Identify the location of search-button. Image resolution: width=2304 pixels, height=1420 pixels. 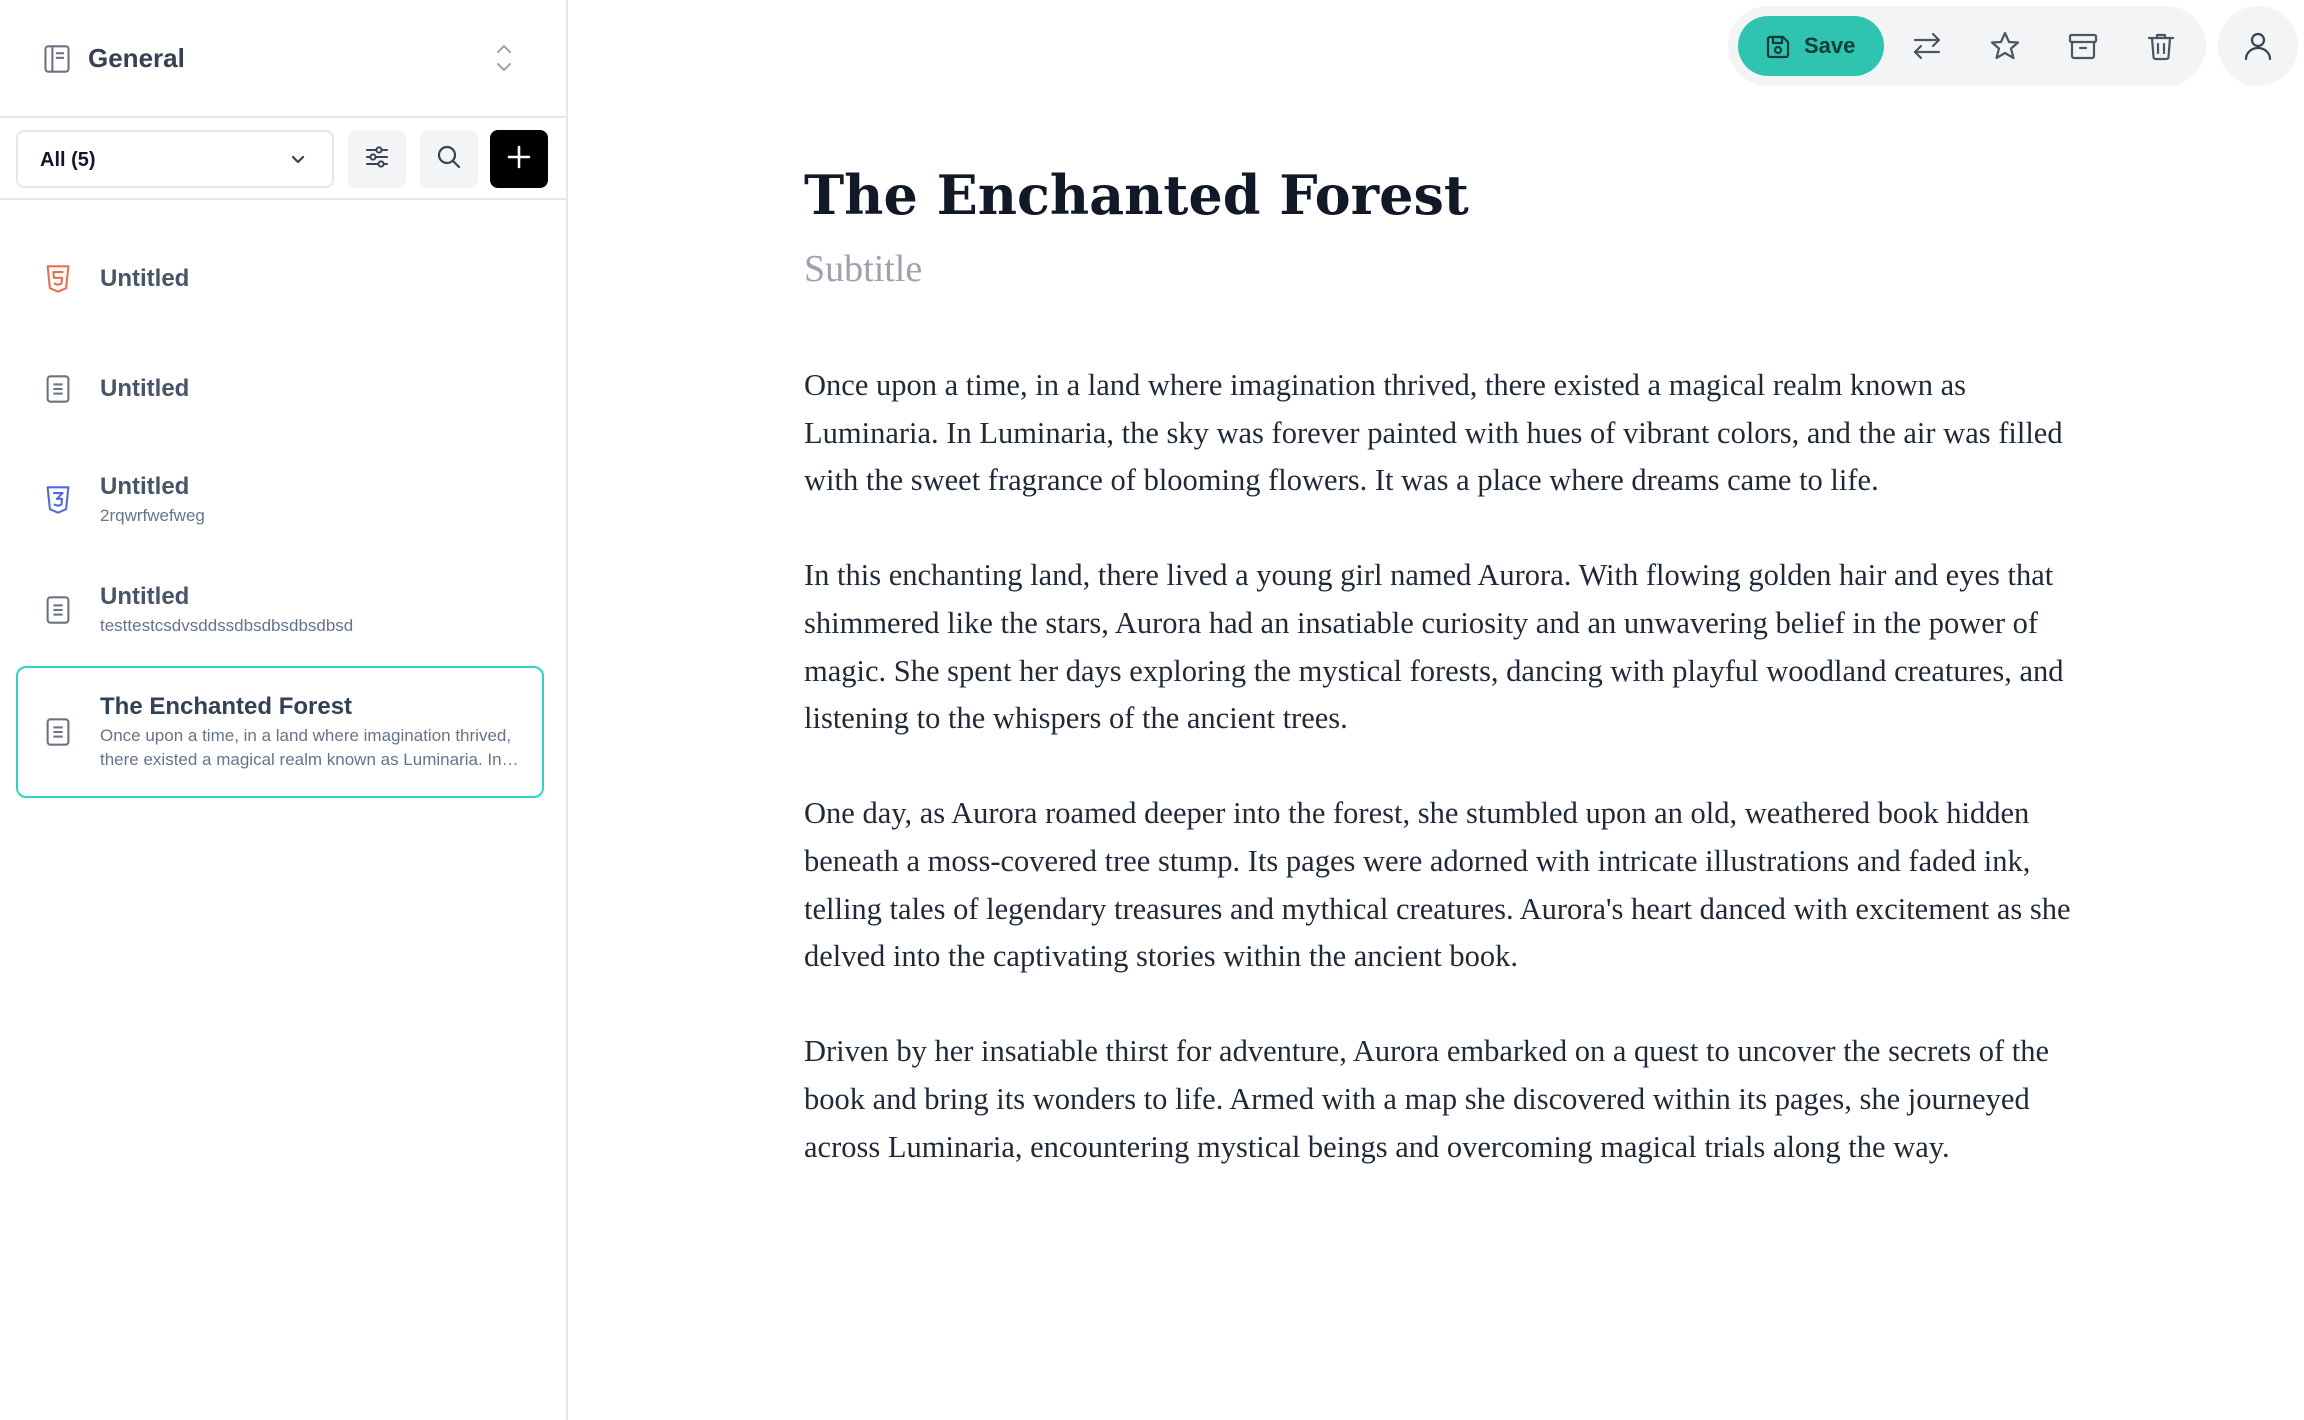
(449, 159).